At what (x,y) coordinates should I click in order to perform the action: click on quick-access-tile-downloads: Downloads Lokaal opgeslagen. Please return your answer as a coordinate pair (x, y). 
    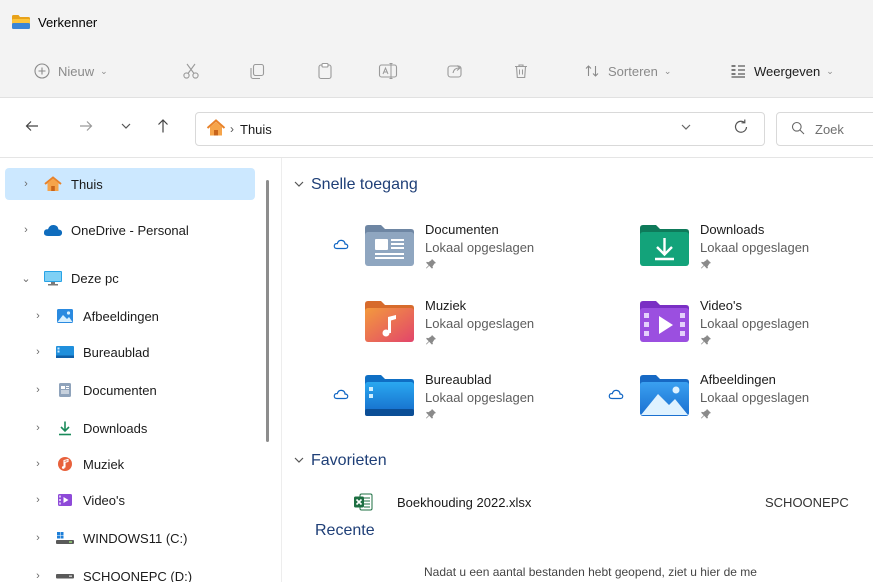
    Looking at the image, I should click on (738, 250).